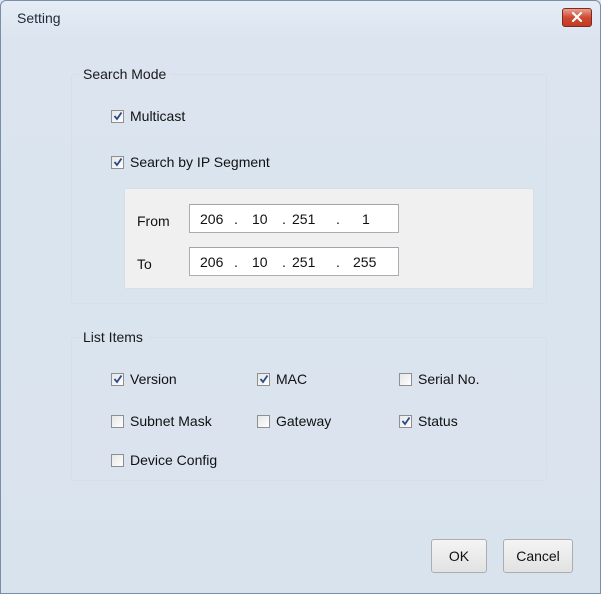  I want to click on search-mode-legend: Search Mode, so click(125, 74).